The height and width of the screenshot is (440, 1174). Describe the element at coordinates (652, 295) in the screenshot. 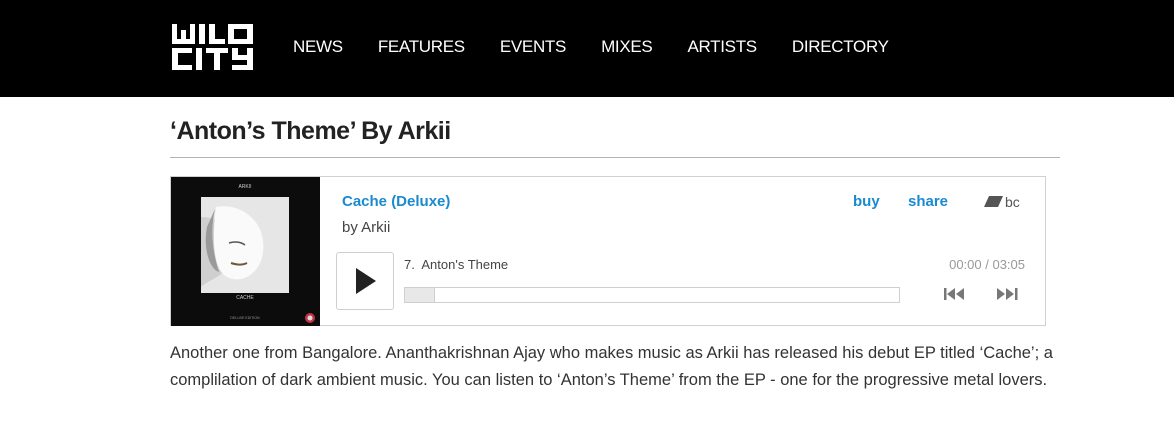

I see `progress-bar` at that location.